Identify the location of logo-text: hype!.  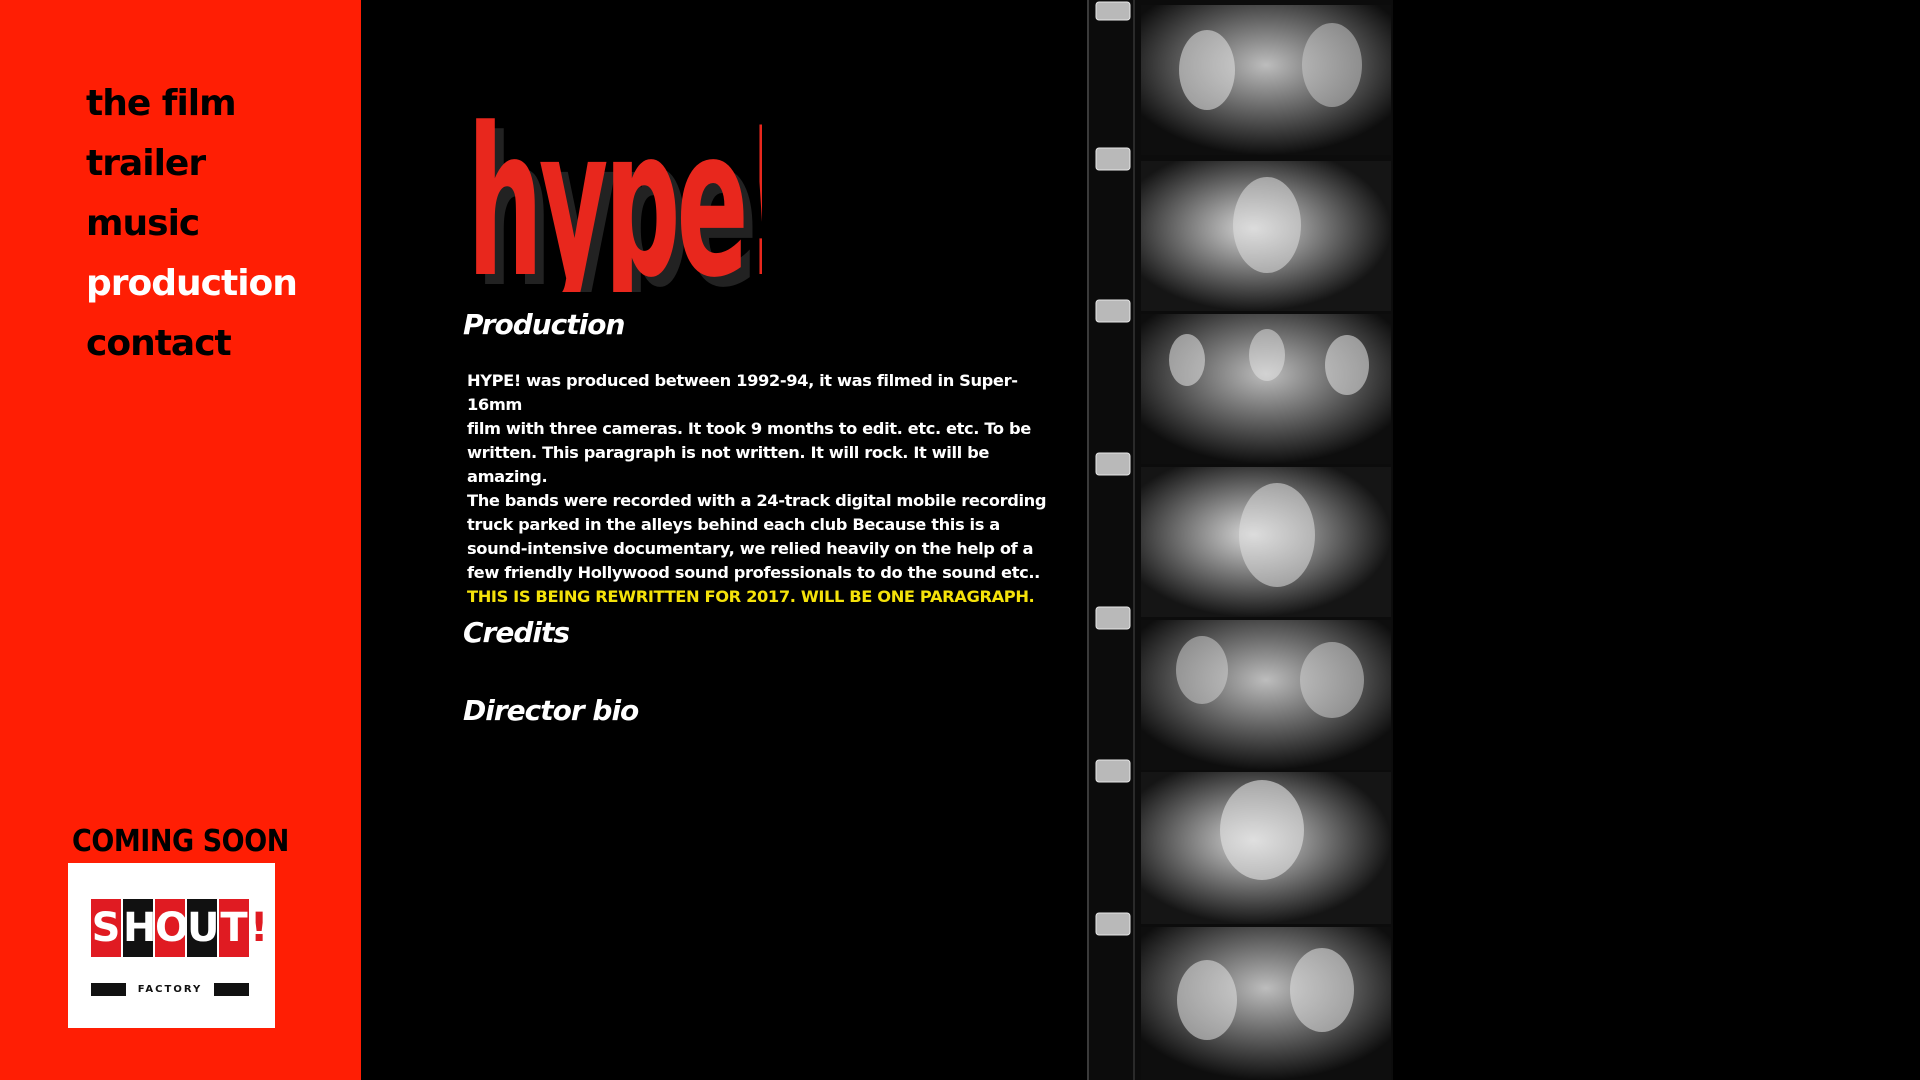
(614, 187).